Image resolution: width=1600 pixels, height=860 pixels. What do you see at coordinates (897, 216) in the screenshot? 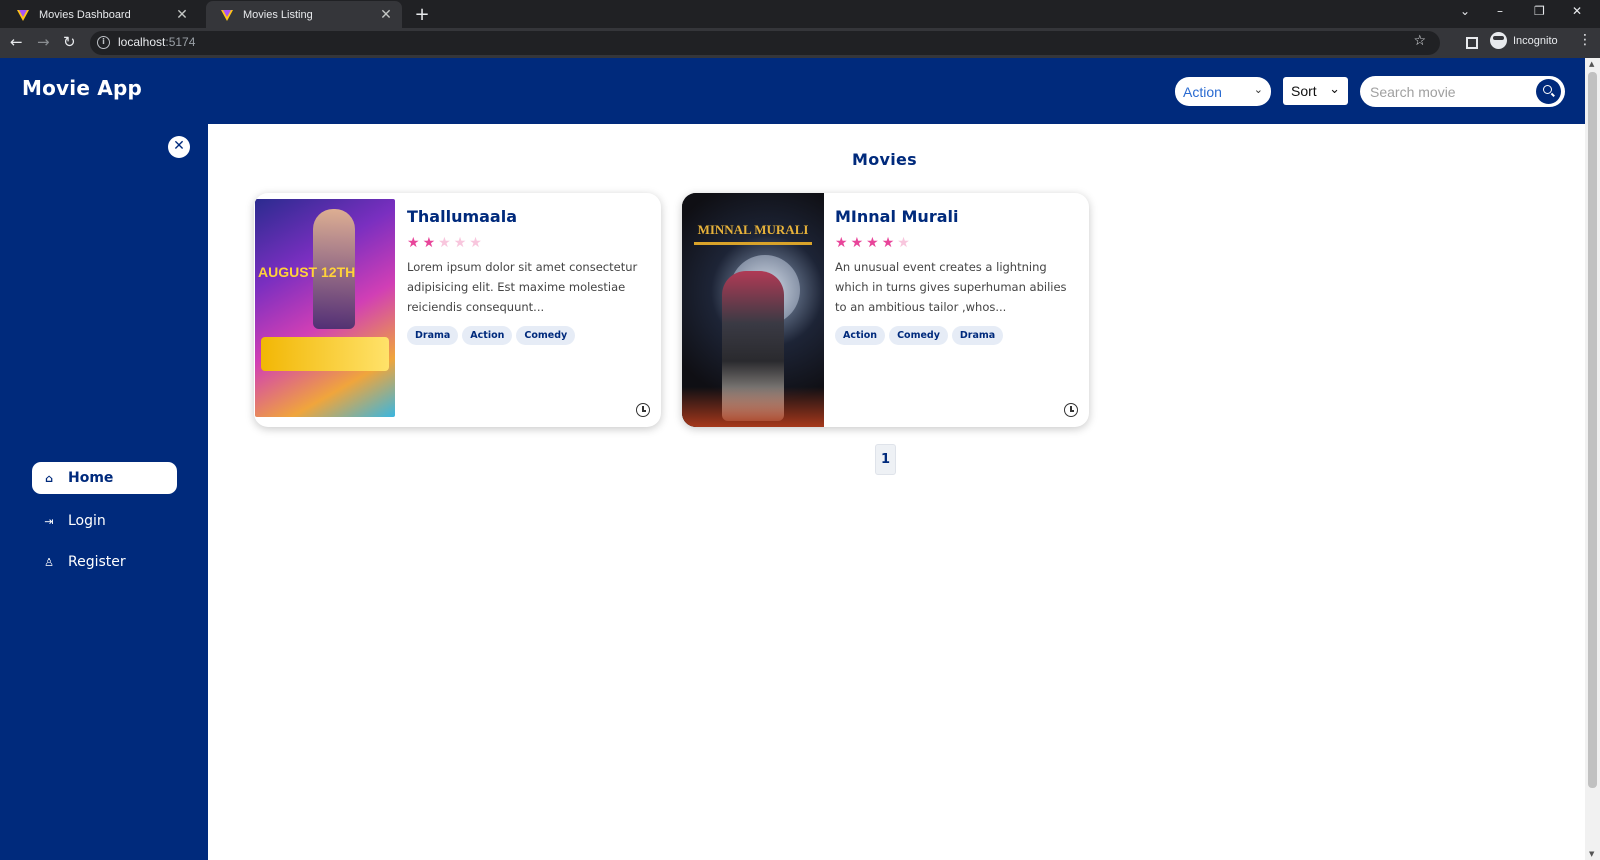
I see `movie-title: MInnal Murali` at bounding box center [897, 216].